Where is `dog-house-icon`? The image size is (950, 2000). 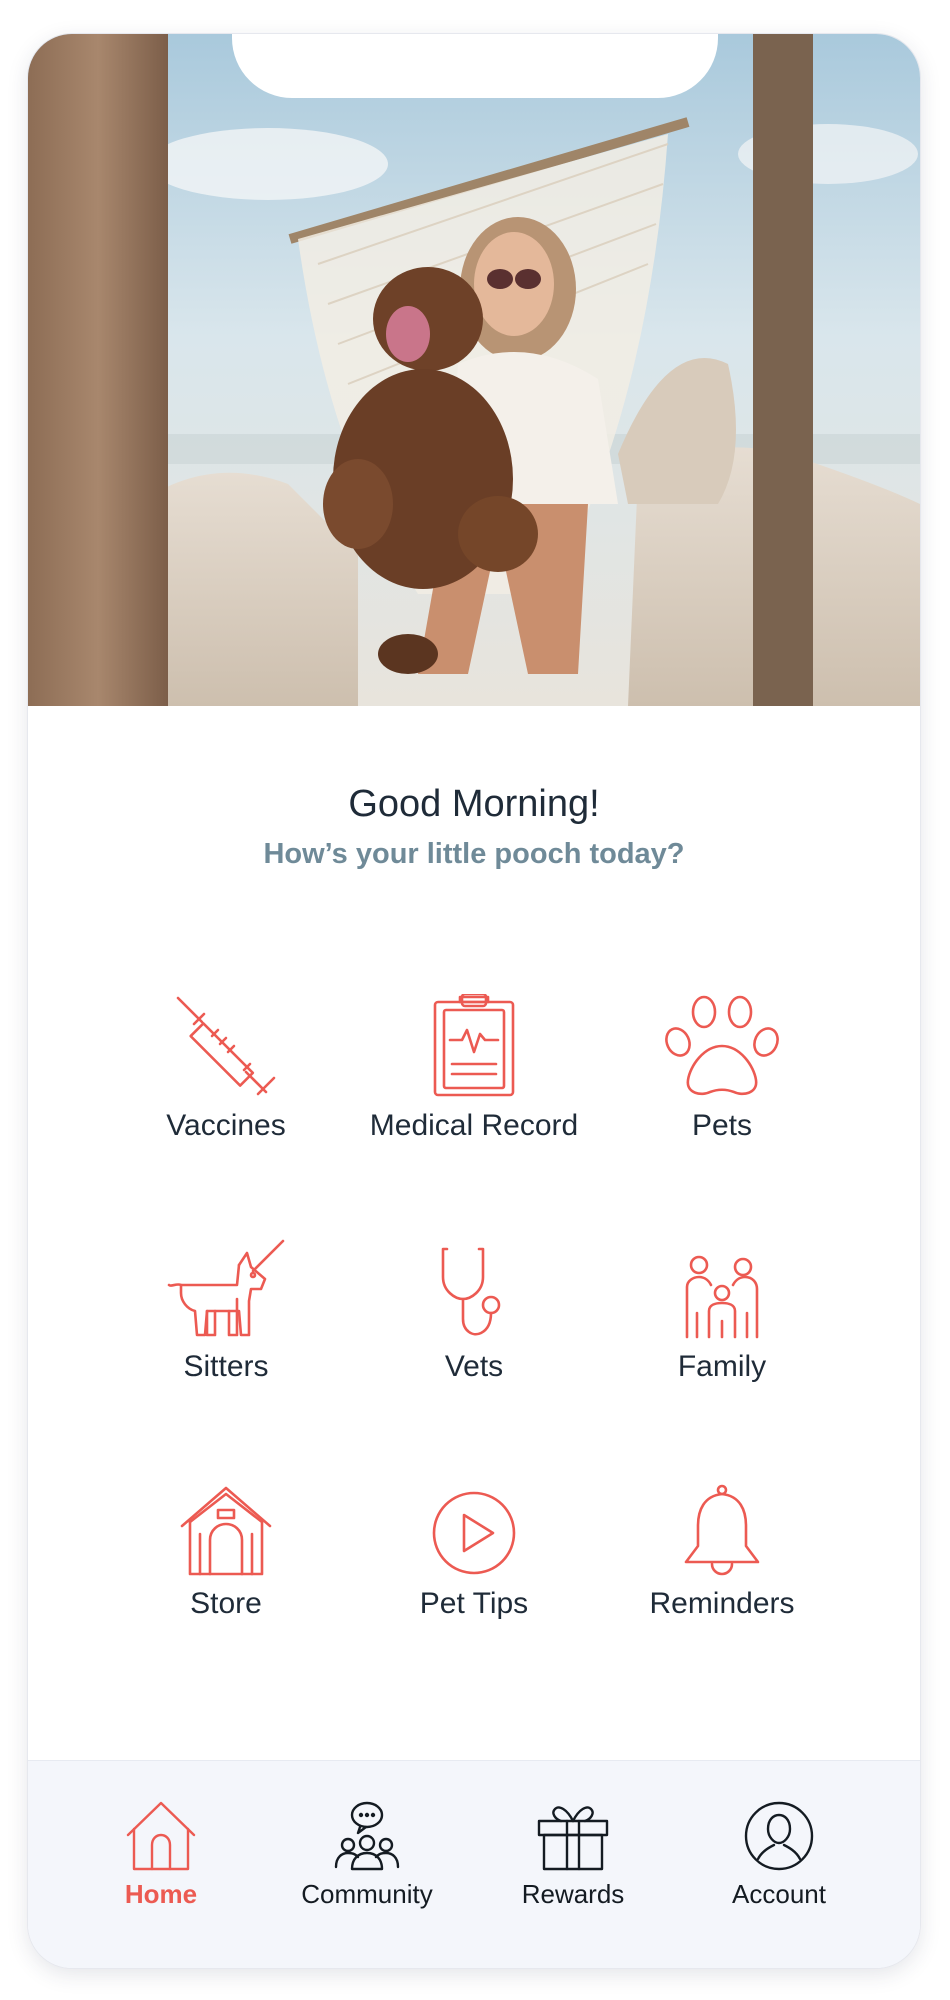 dog-house-icon is located at coordinates (226, 1531).